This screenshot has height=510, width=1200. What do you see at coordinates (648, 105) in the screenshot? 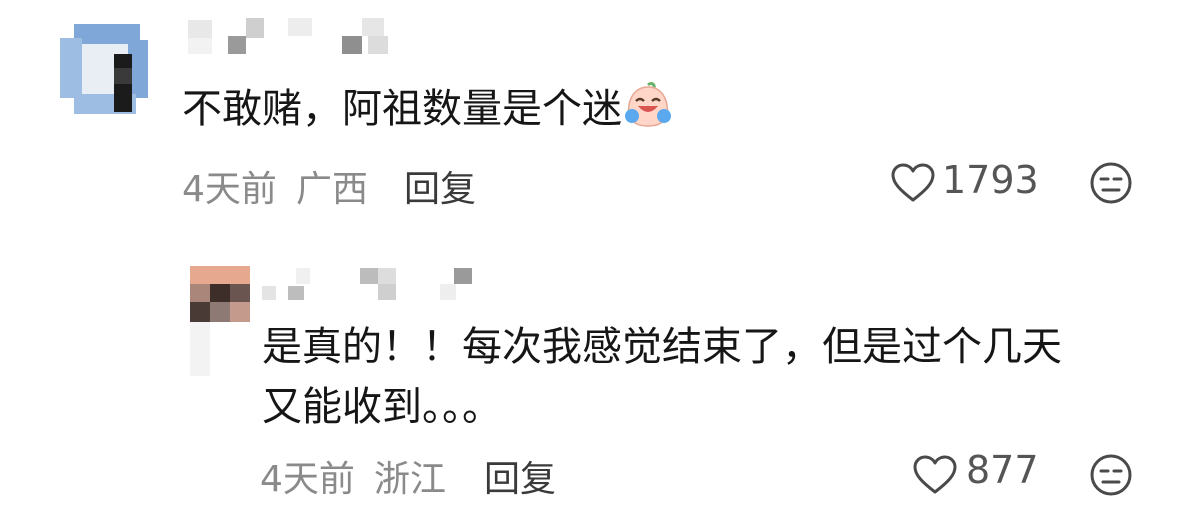
I see `crying-laughing-emoji-icon` at bounding box center [648, 105].